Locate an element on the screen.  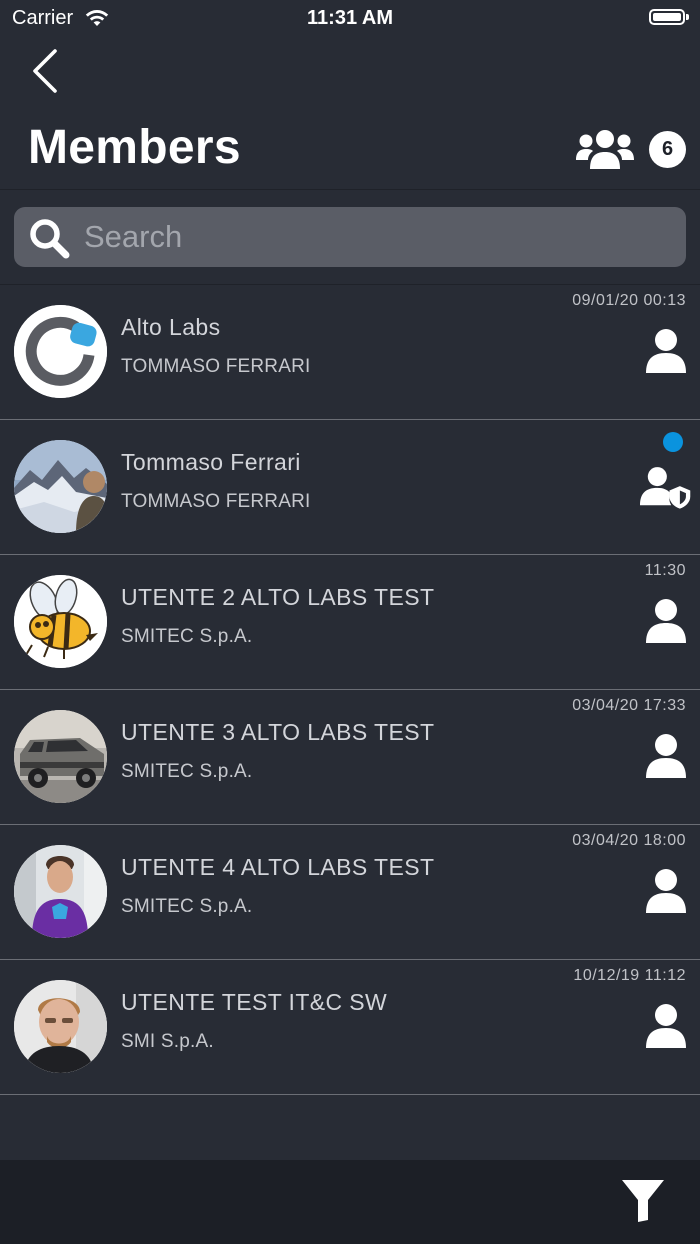
search-input is located at coordinates (379, 237).